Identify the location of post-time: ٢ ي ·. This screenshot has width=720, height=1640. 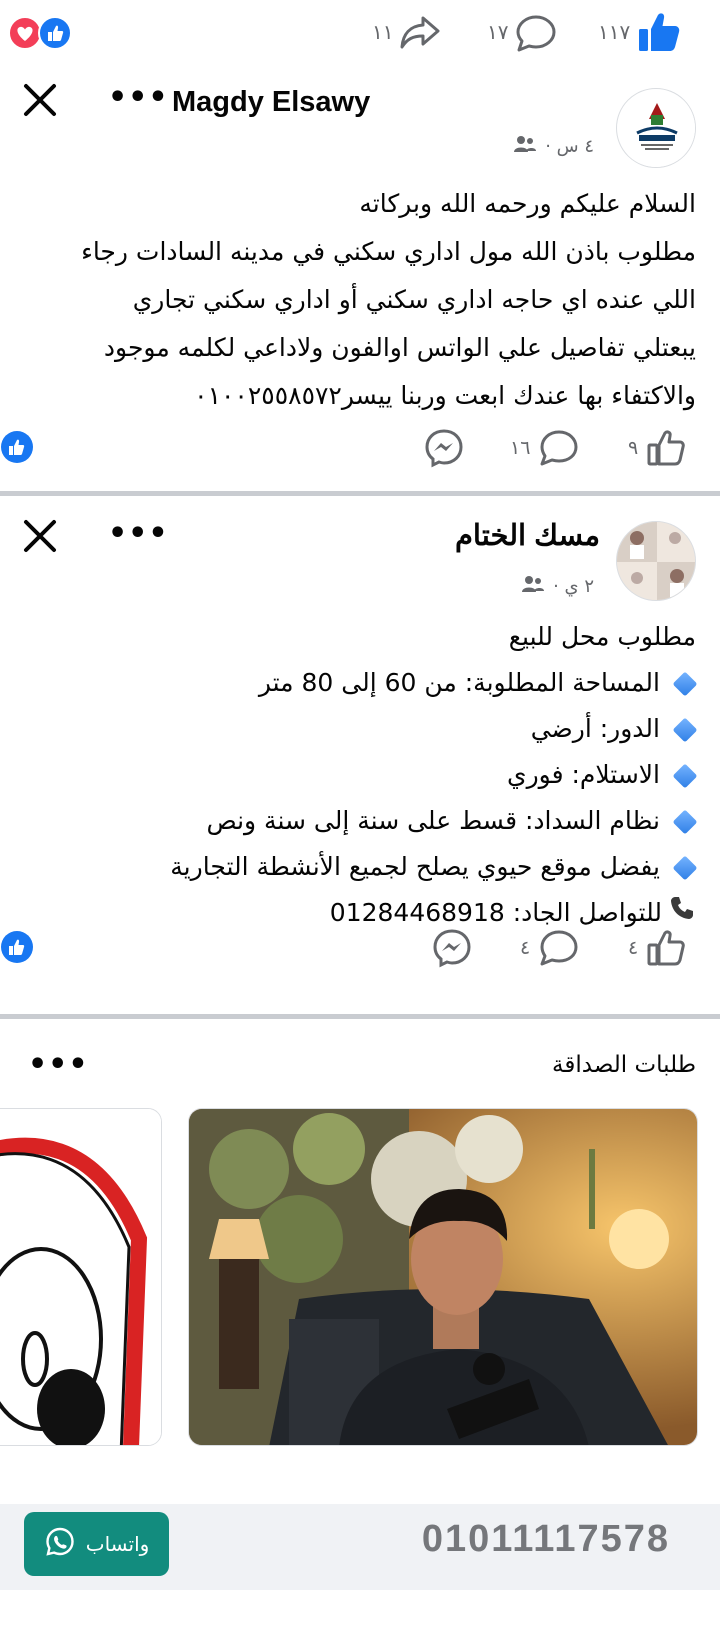
(573, 586).